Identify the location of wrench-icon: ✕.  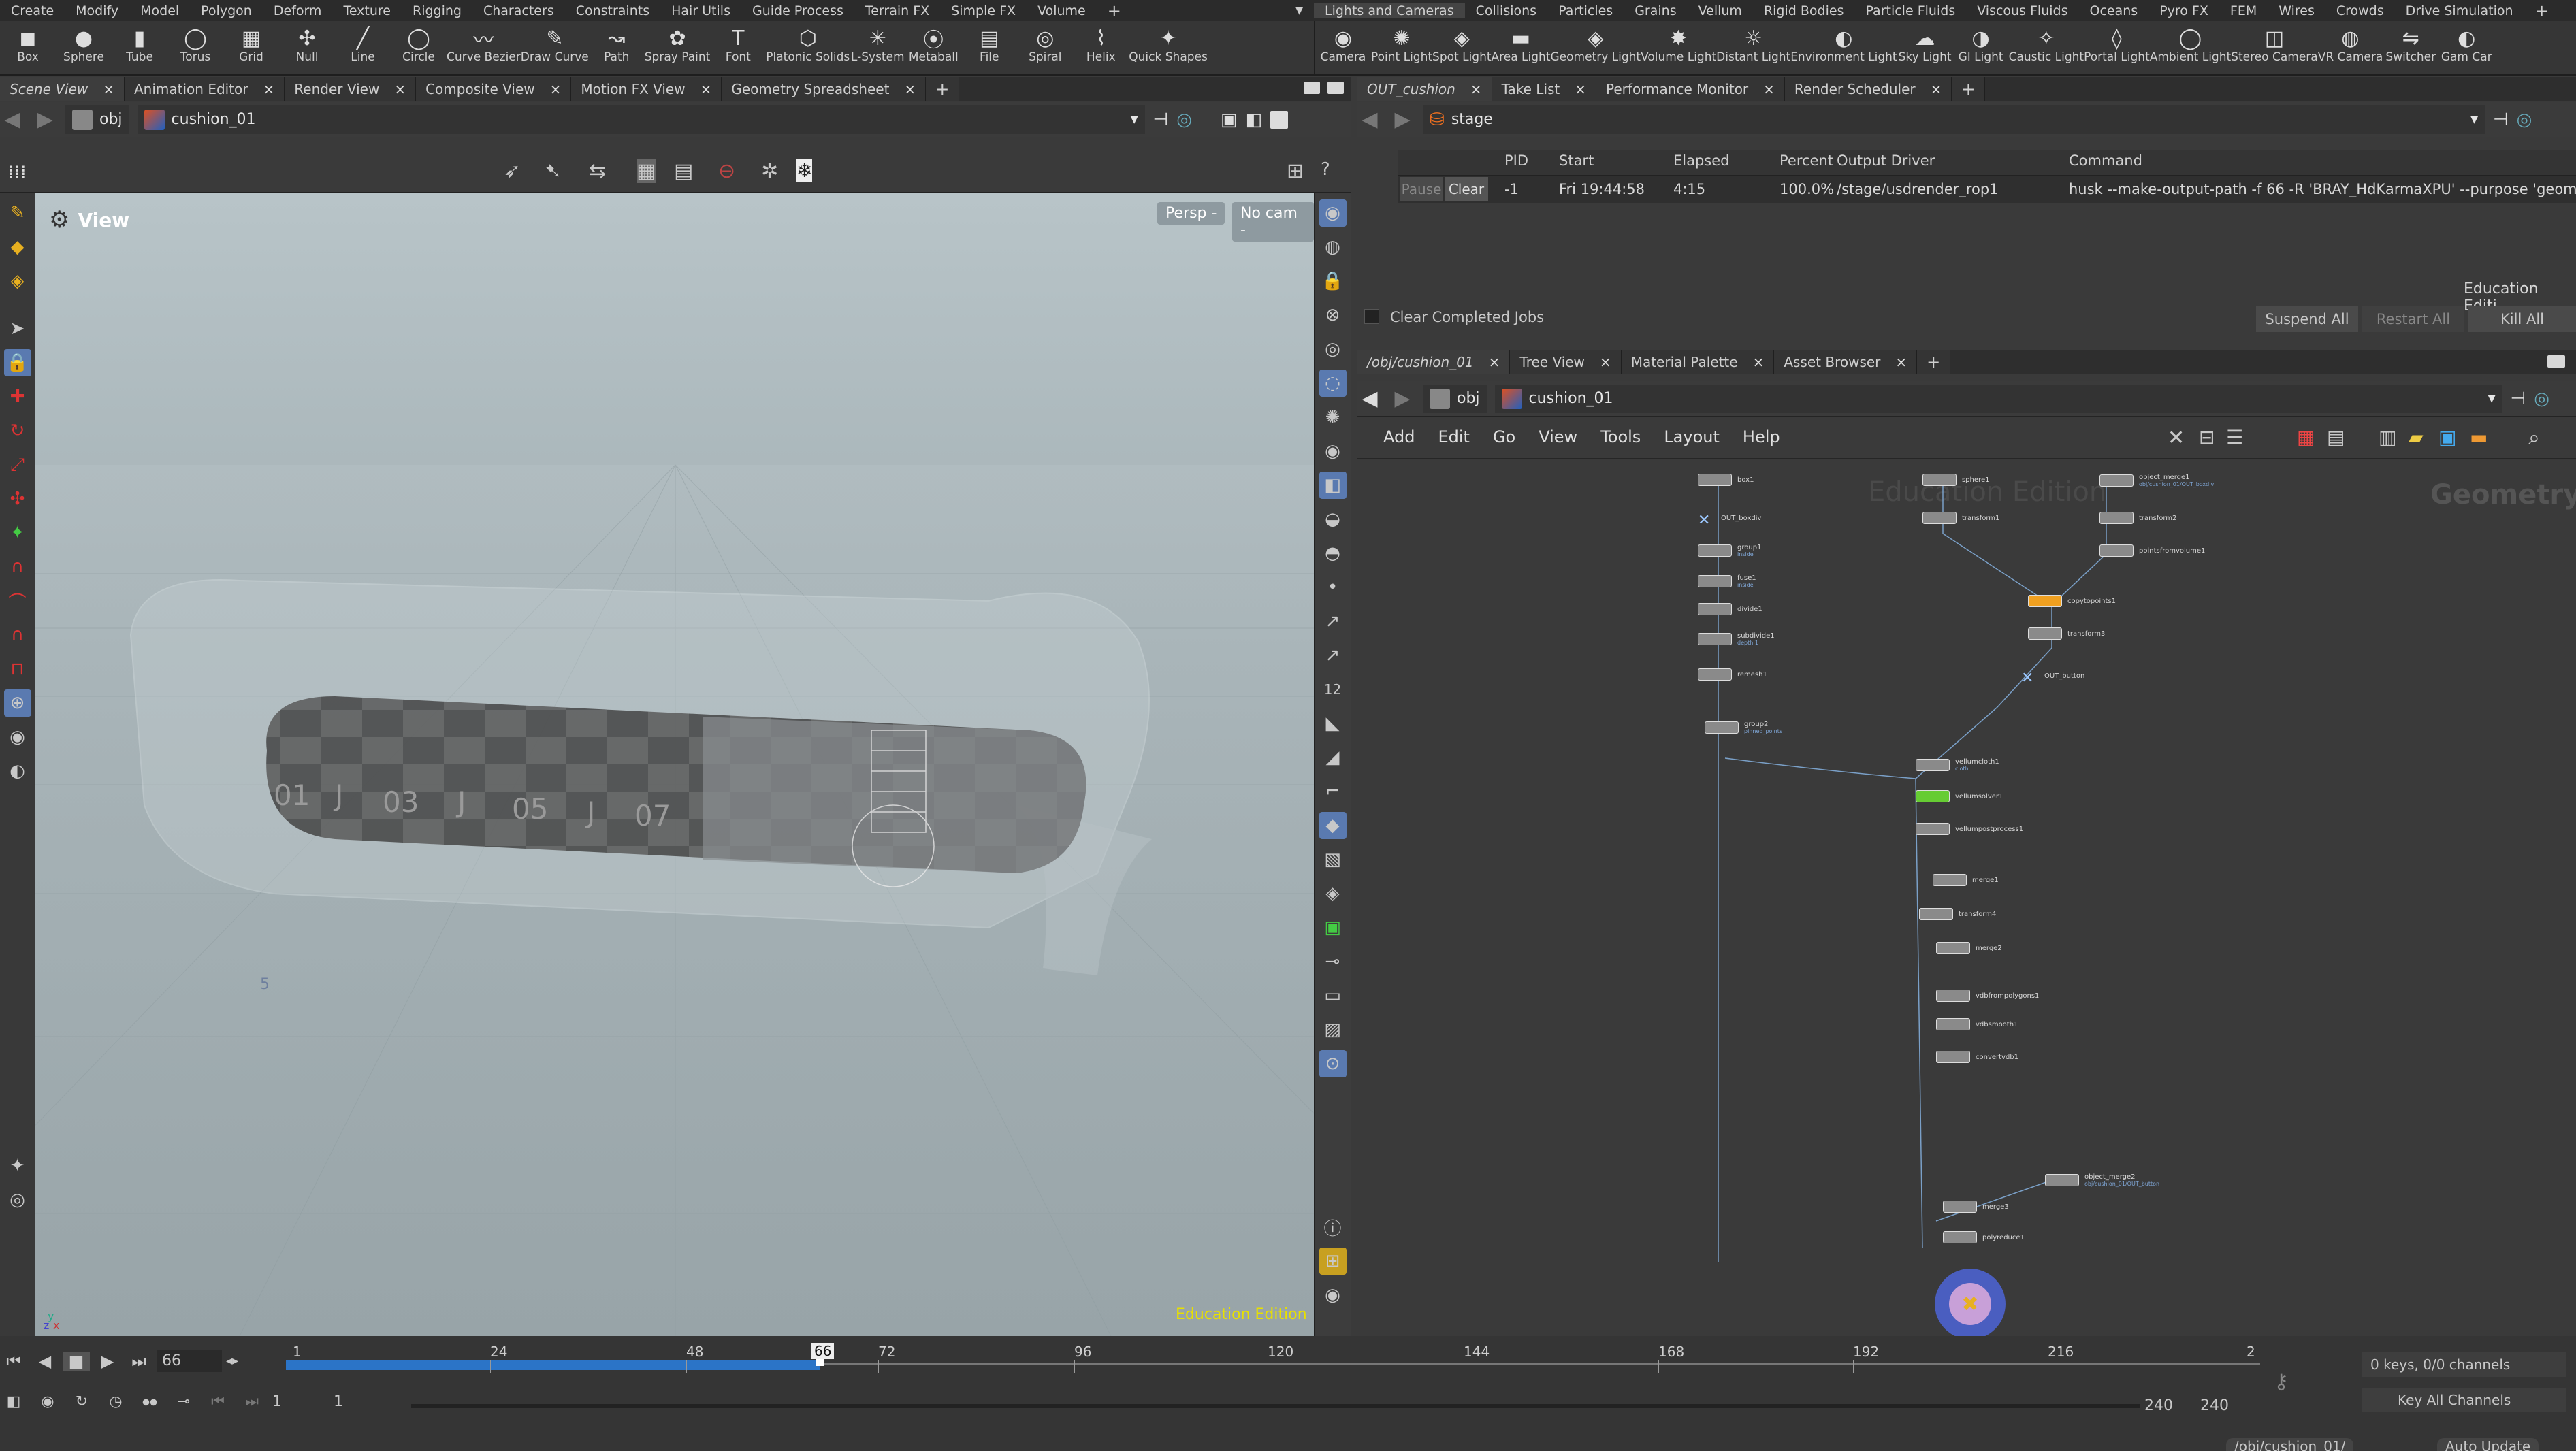
(2176, 438).